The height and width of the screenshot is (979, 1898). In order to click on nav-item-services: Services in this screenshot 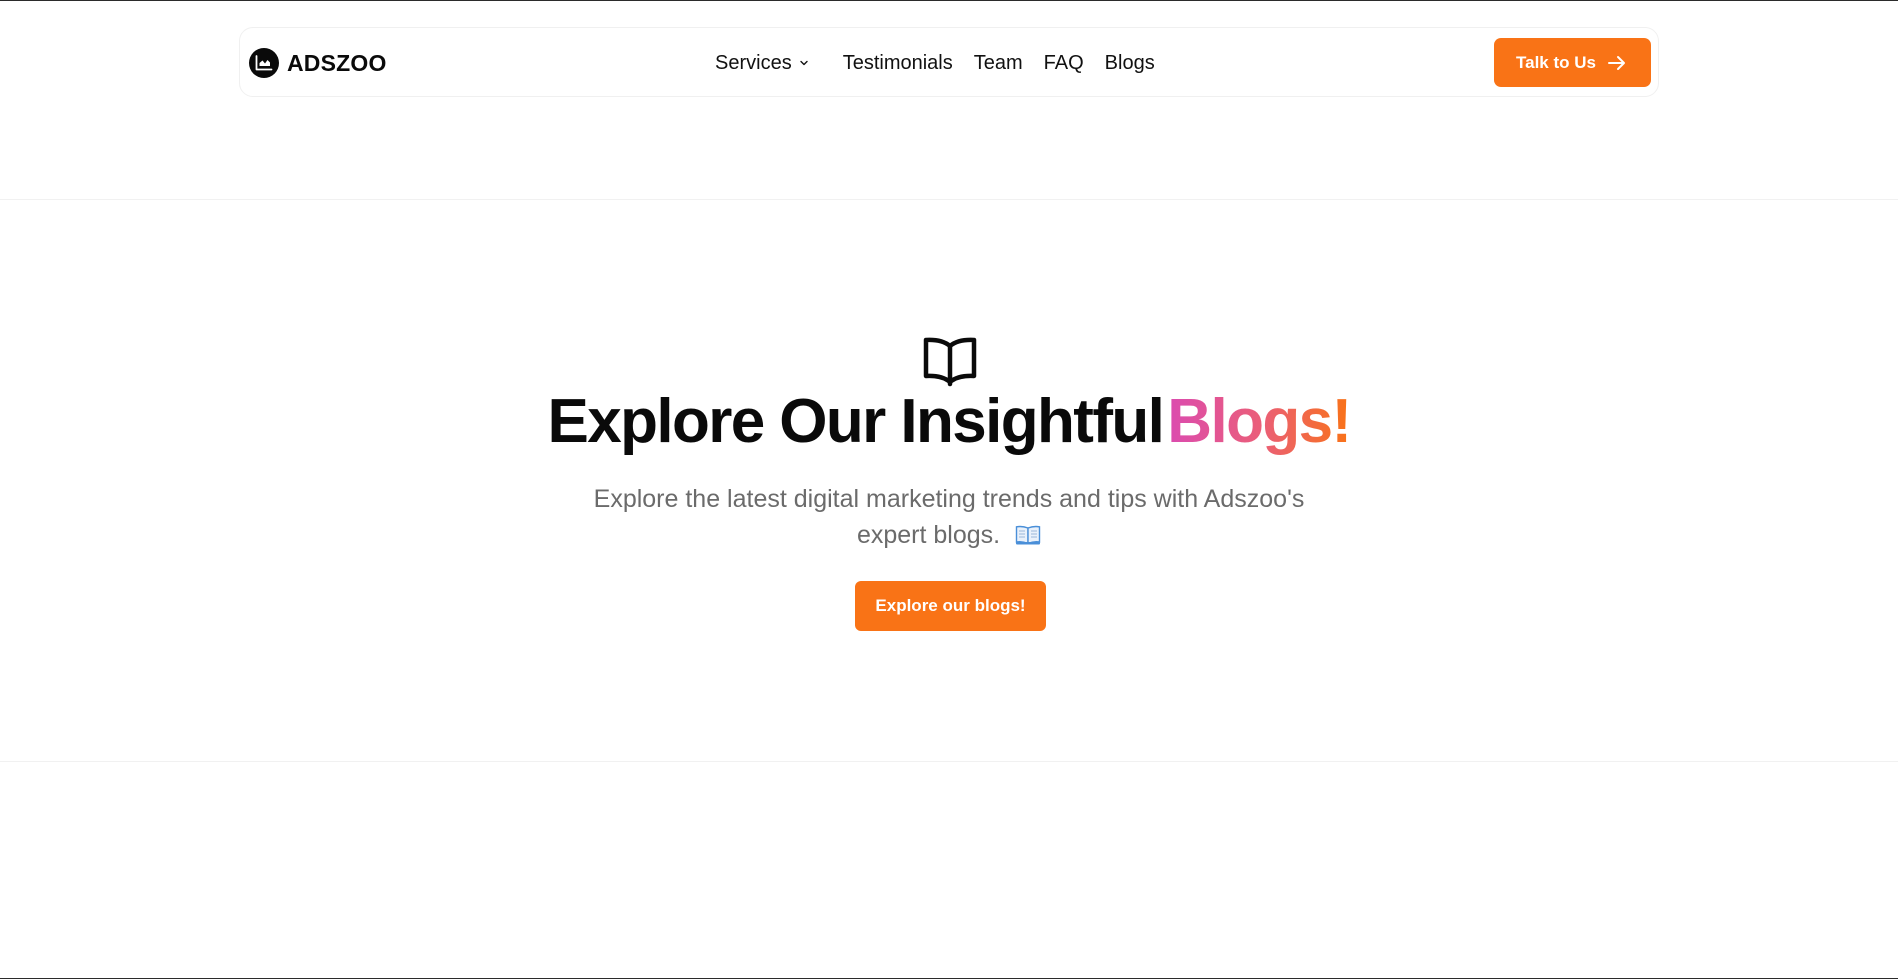, I will do `click(762, 63)`.